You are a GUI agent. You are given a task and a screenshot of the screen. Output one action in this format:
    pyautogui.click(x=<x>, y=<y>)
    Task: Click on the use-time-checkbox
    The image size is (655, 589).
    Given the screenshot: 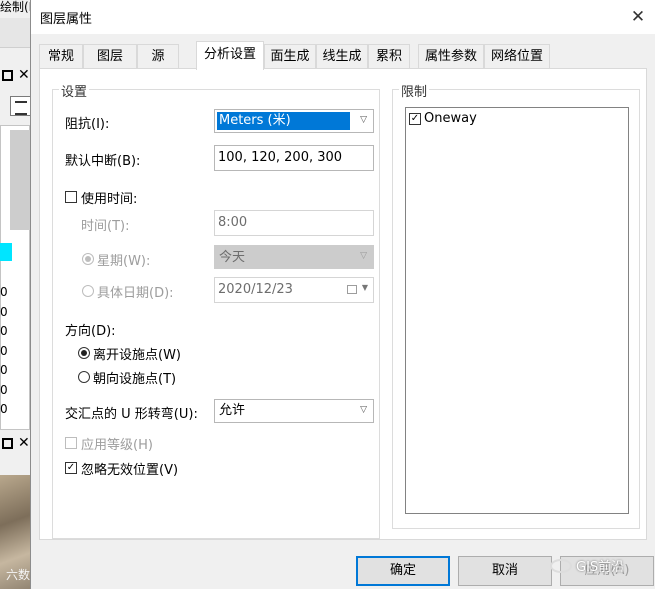 What is the action you would take?
    pyautogui.click(x=71, y=197)
    